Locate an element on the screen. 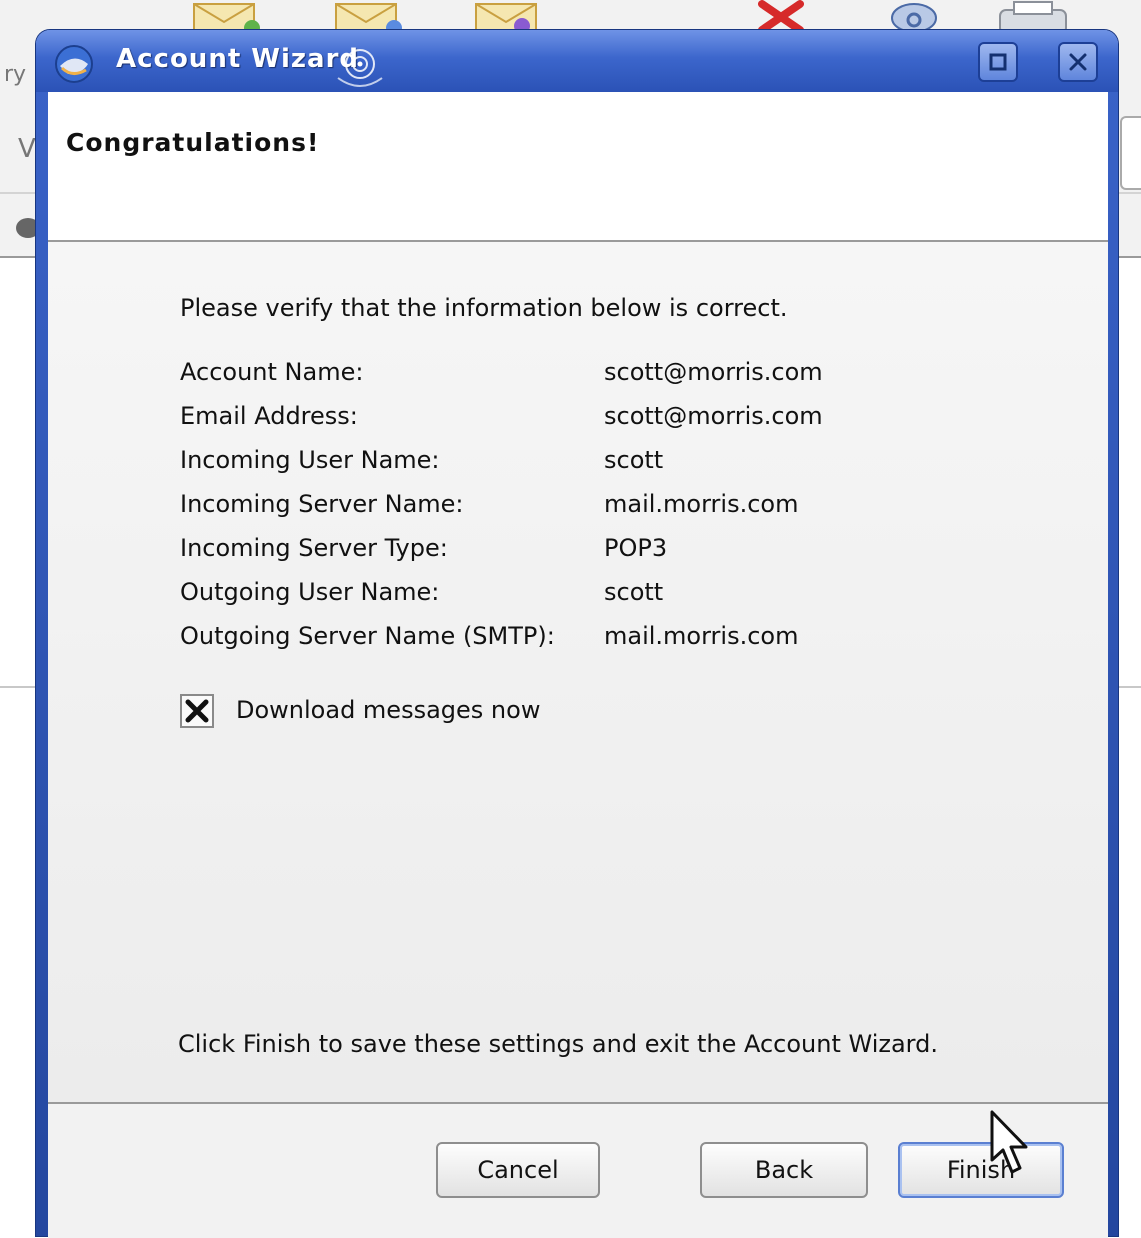  background-text: ry is located at coordinates (15, 74).